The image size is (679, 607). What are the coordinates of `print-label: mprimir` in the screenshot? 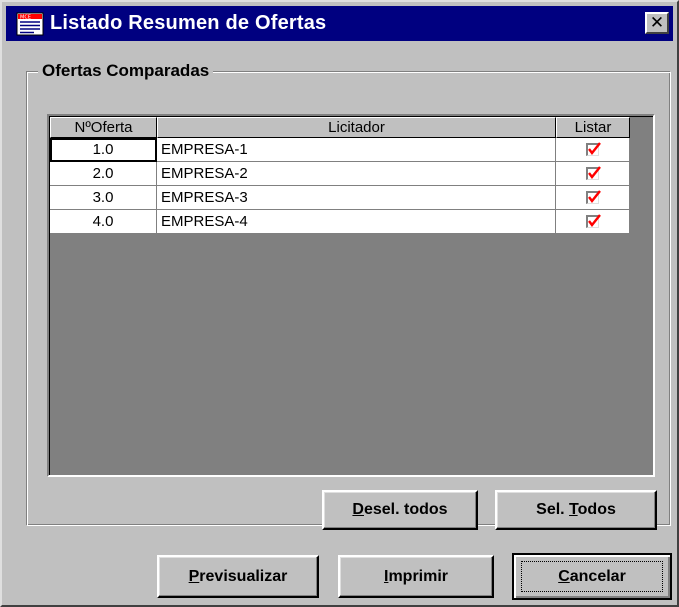 It's located at (418, 576).